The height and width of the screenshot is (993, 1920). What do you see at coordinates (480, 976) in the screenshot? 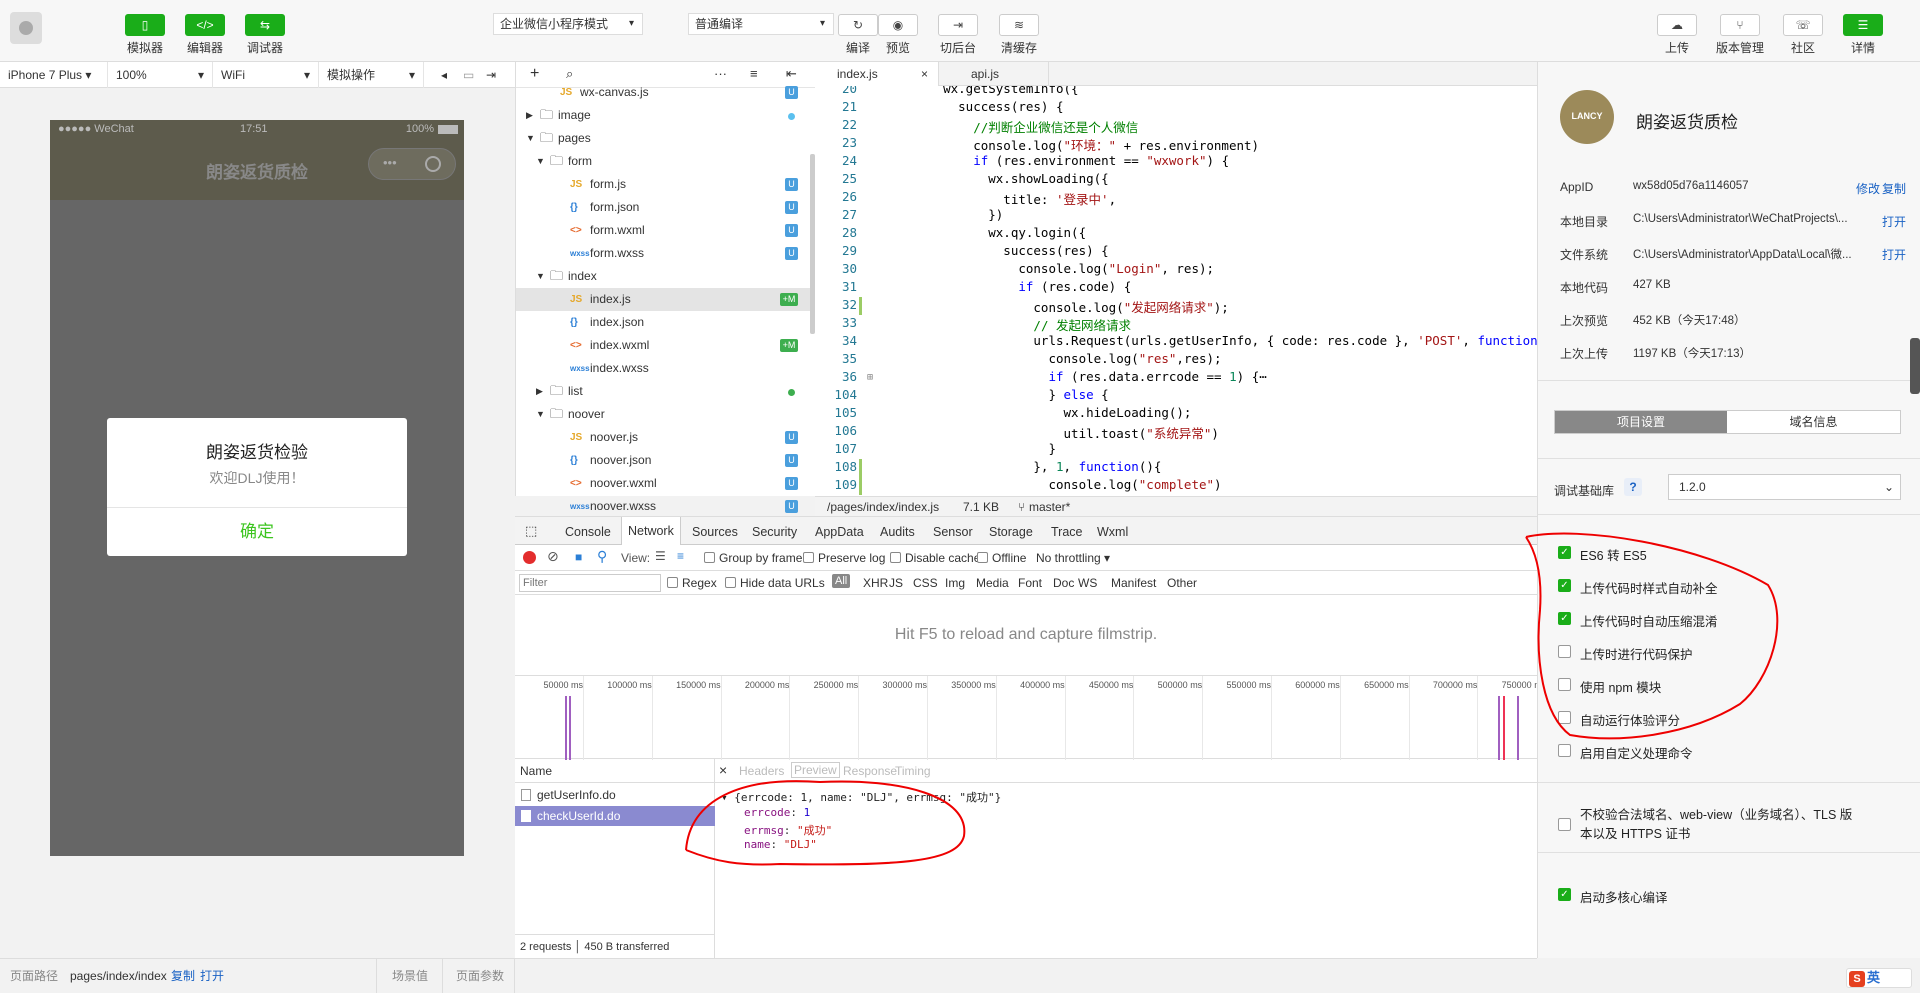
I see `page-params-button: 页面参数` at bounding box center [480, 976].